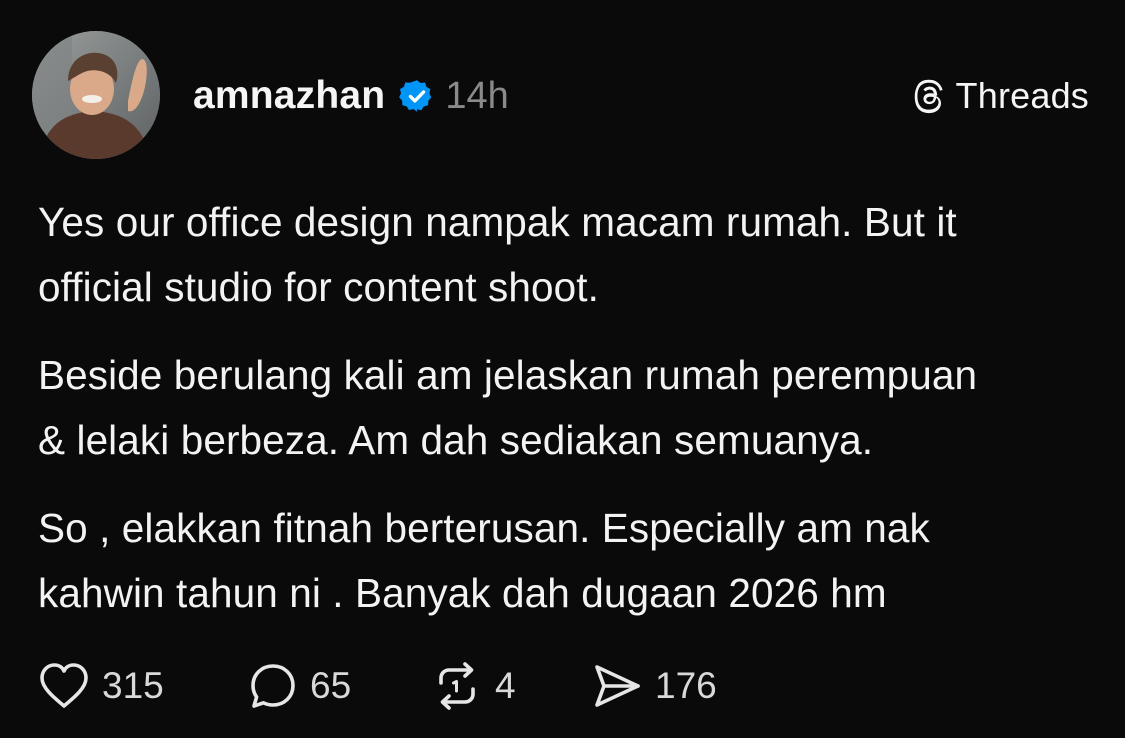  I want to click on like-button: 315, so click(143, 686).